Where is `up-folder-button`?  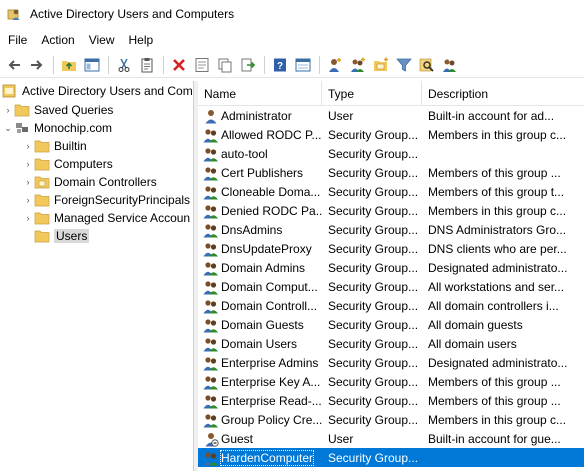 up-folder-button is located at coordinates (69, 65).